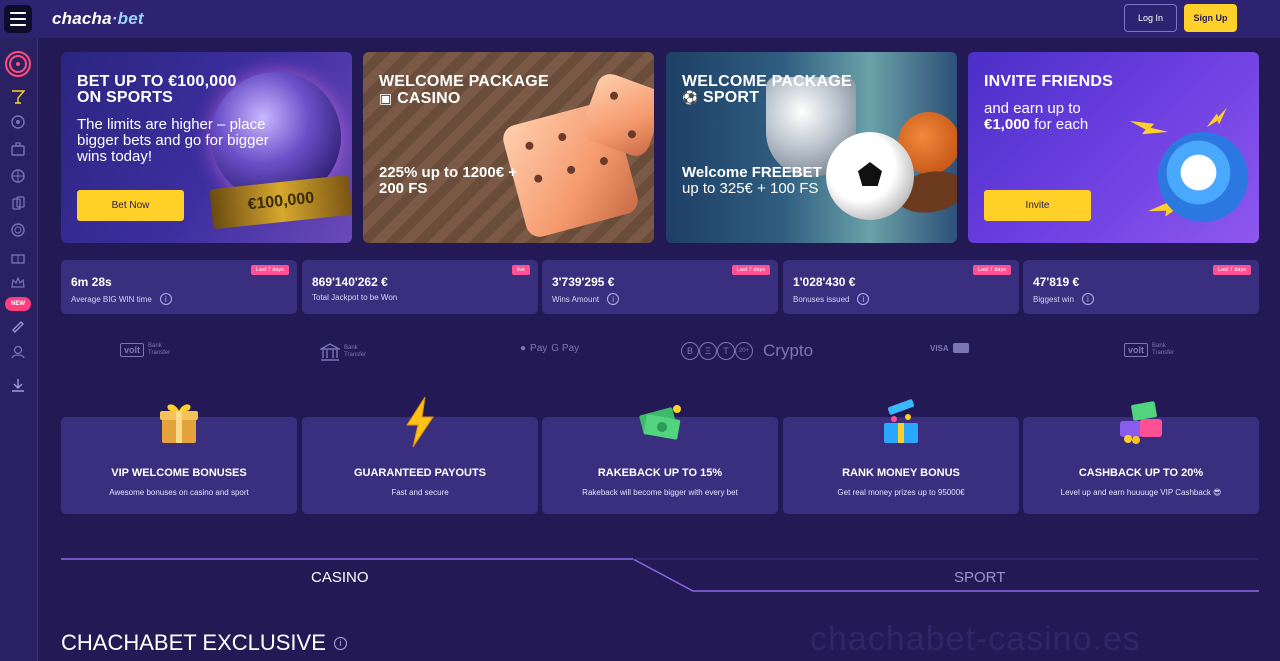 This screenshot has height=661, width=1280. Describe the element at coordinates (18, 283) in the screenshot. I see `crown-icon` at that location.